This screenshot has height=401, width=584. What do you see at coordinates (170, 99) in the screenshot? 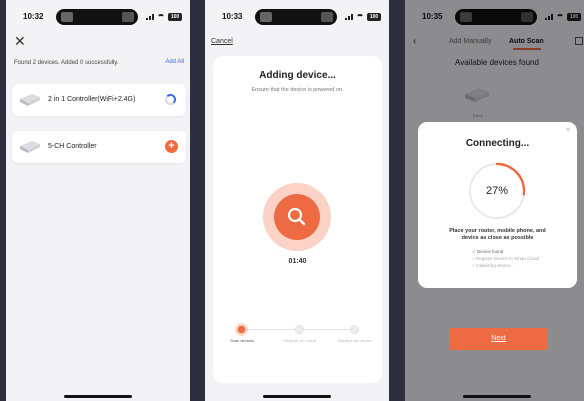
I see `loading-spinner-icon` at bounding box center [170, 99].